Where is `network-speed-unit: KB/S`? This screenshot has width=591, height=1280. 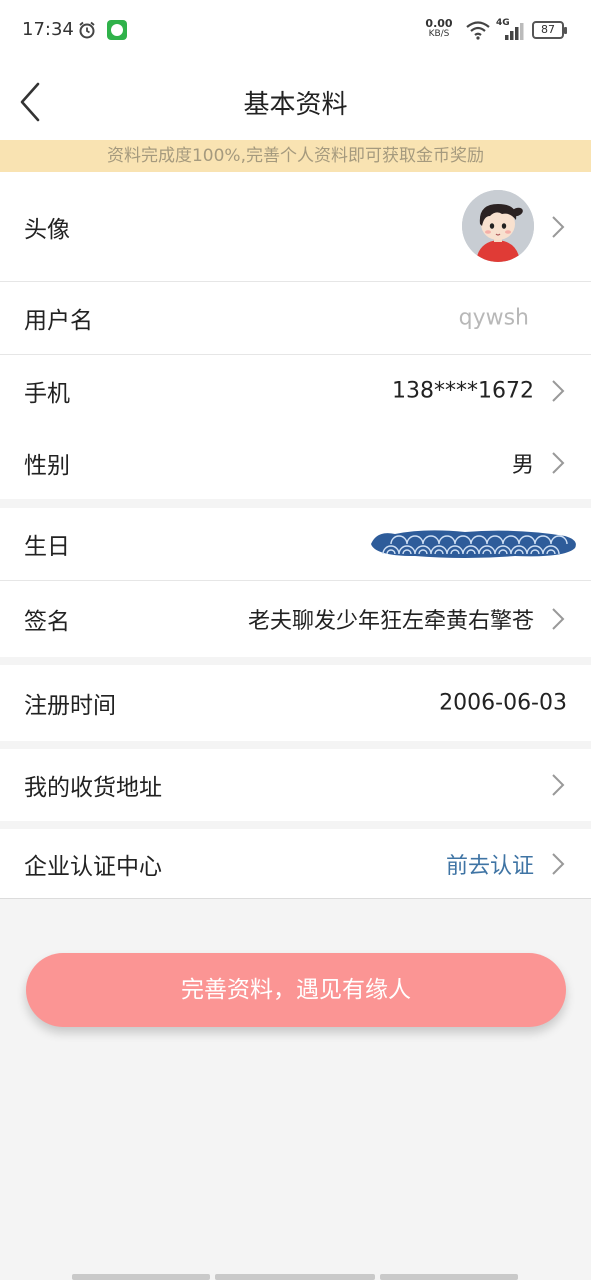
network-speed-unit: KB/S is located at coordinates (439, 34).